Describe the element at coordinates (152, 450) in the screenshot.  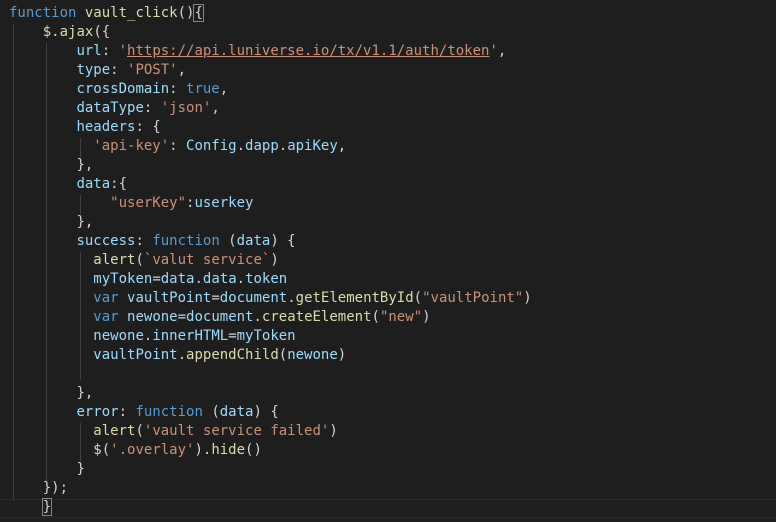
I see `code-token-string: '.overlay'` at that location.